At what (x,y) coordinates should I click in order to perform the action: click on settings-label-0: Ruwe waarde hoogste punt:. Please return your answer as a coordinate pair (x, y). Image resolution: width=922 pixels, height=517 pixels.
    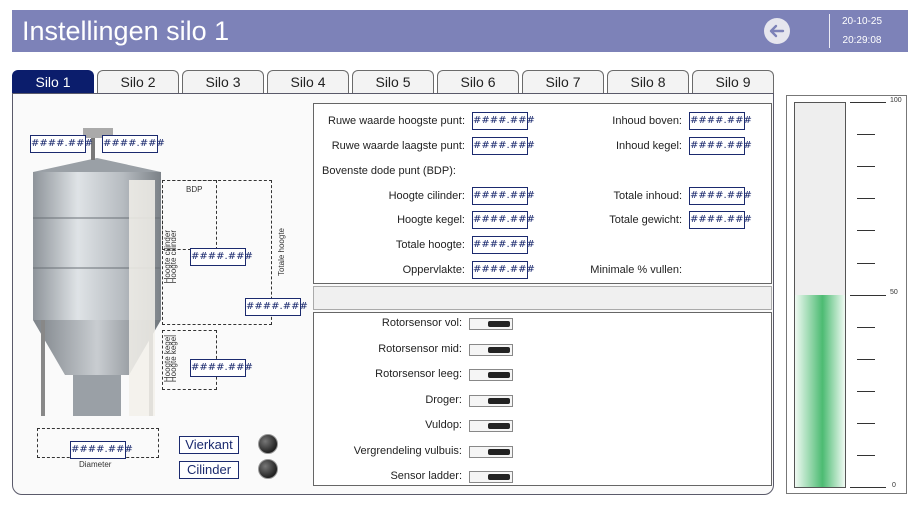
    Looking at the image, I should click on (396, 121).